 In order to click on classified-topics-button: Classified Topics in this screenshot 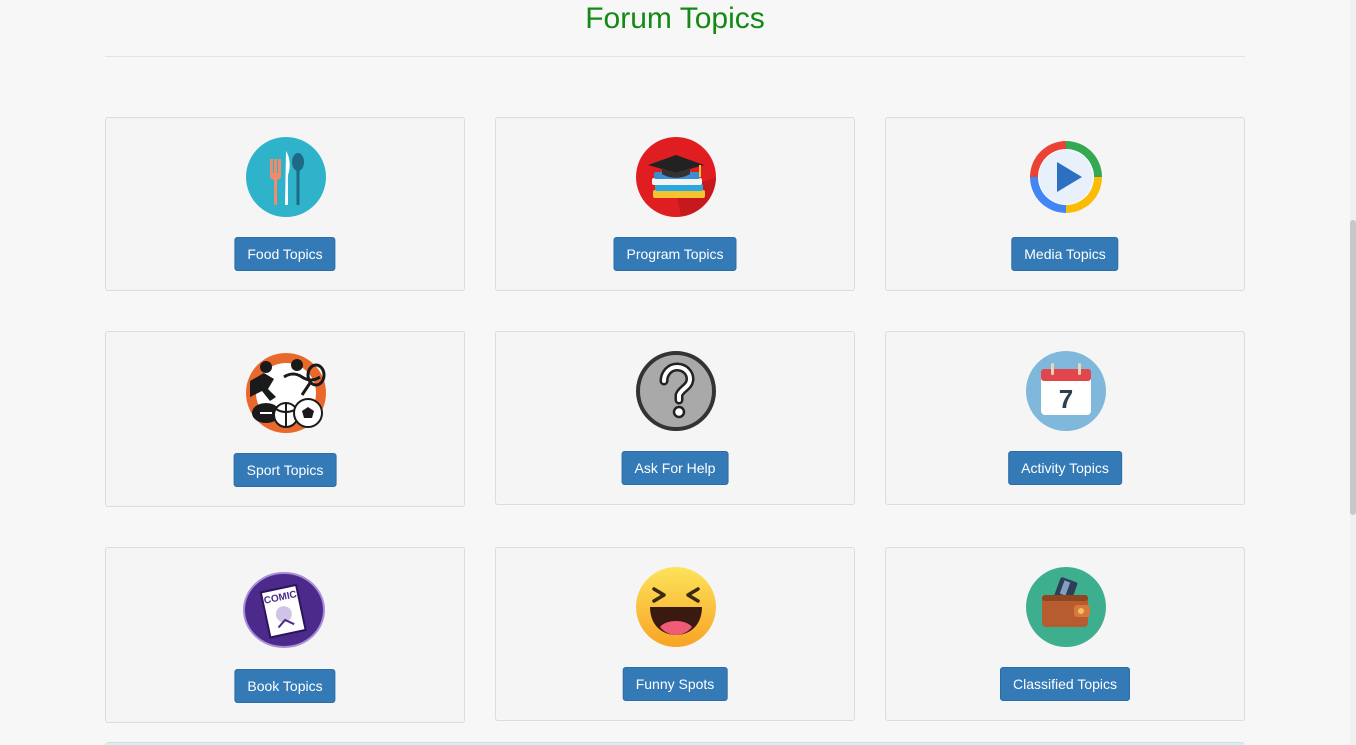, I will do `click(1065, 684)`.